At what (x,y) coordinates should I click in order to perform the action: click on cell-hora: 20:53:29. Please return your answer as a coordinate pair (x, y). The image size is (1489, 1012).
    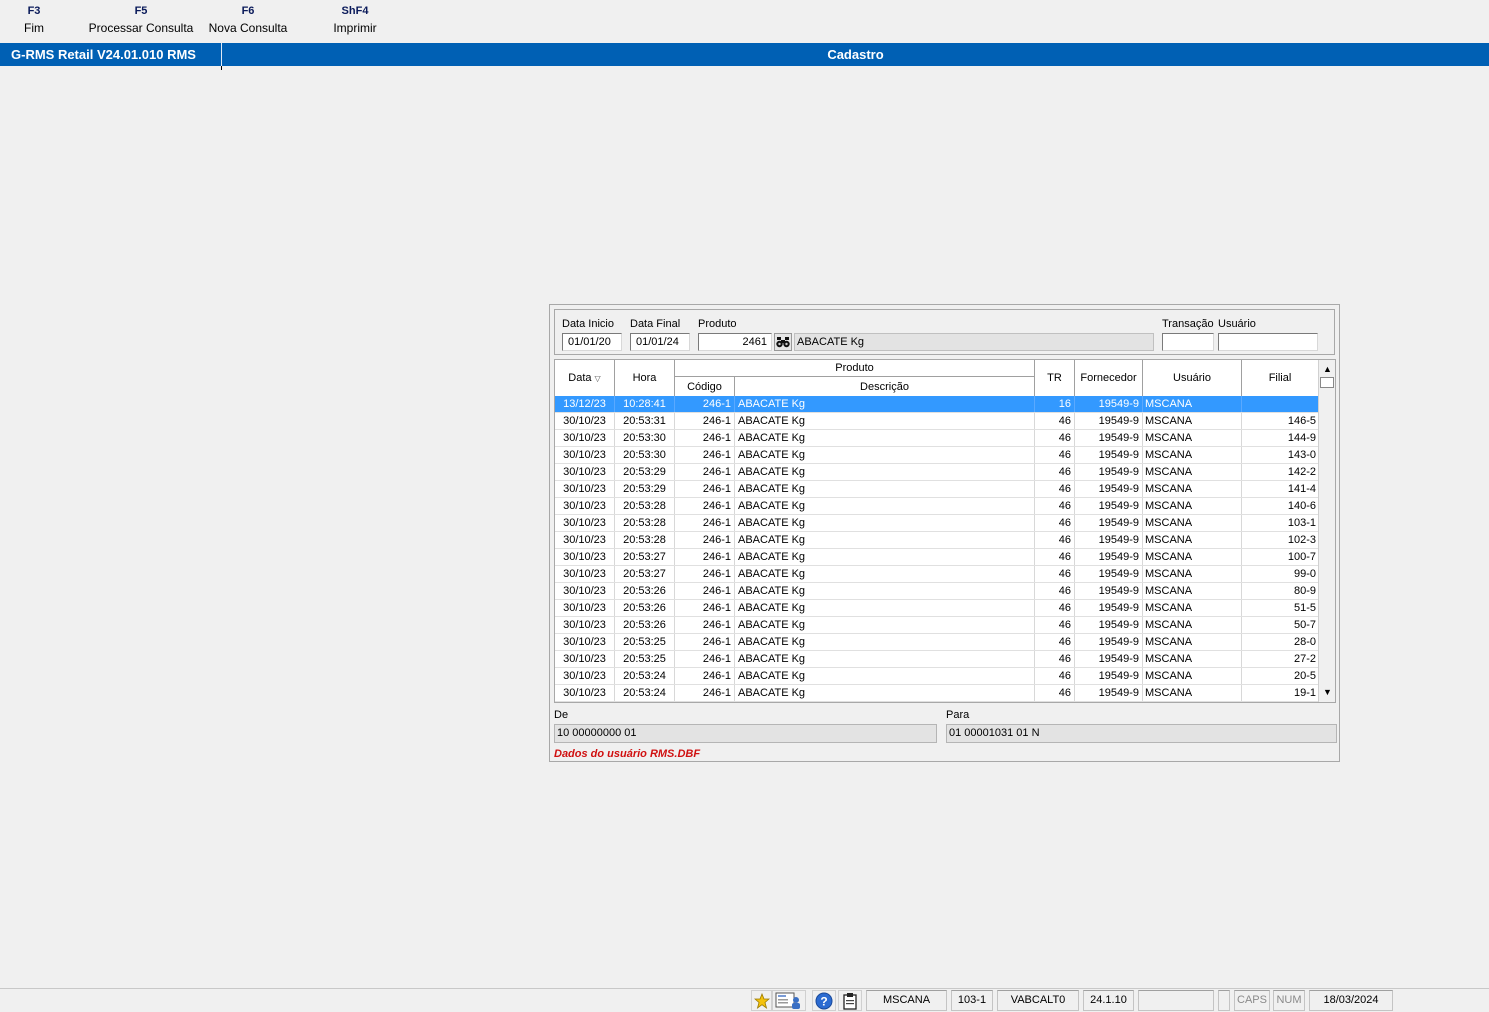
    Looking at the image, I should click on (645, 472).